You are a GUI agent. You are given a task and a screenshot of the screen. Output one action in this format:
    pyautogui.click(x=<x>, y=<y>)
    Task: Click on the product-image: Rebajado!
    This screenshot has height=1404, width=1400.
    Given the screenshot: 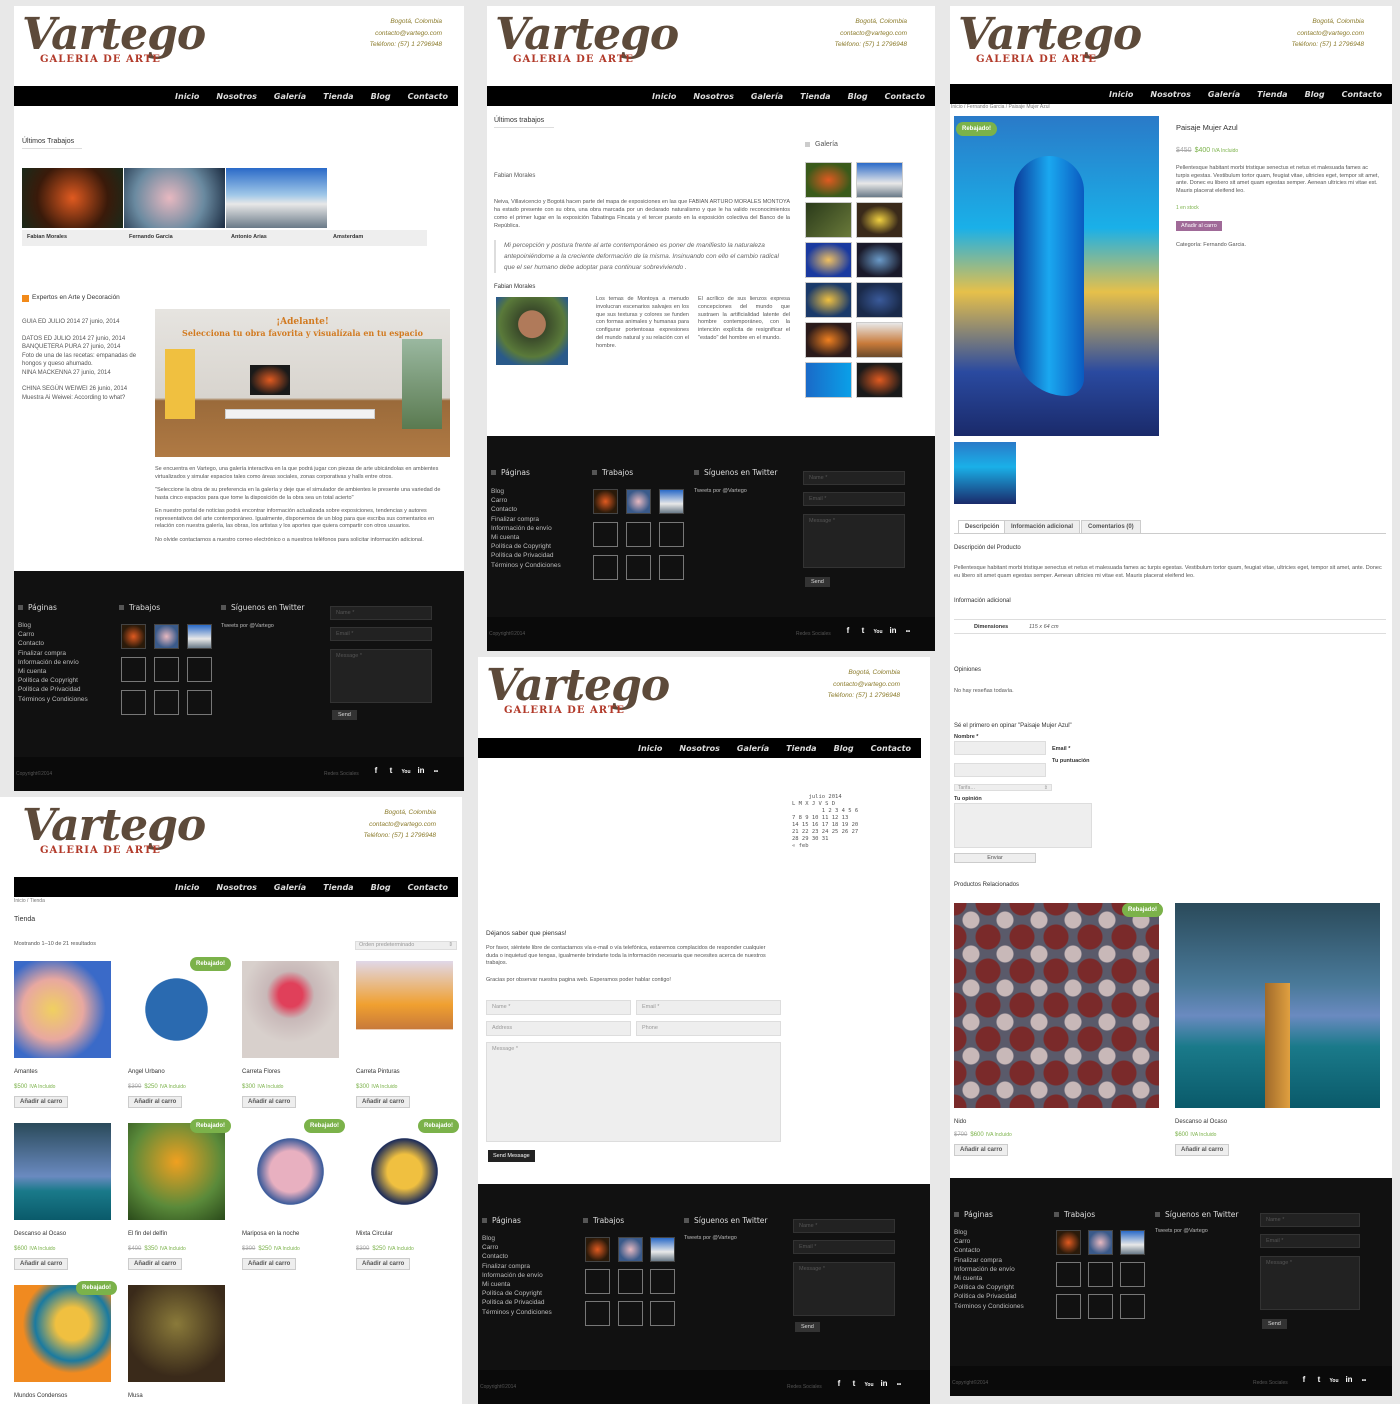 What is the action you would take?
    pyautogui.click(x=1056, y=276)
    